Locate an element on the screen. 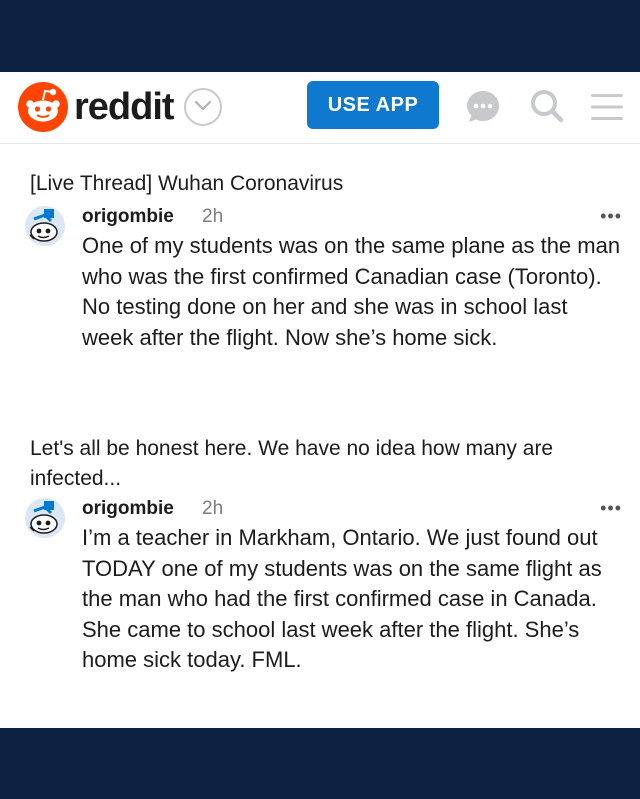  reddit-logo-icon is located at coordinates (43, 107).